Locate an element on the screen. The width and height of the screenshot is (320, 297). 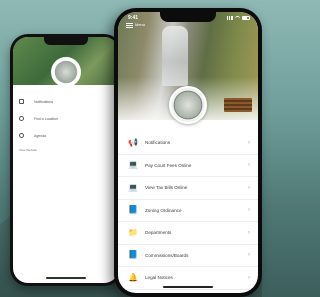
wifi-icon is located at coordinates (237, 18).